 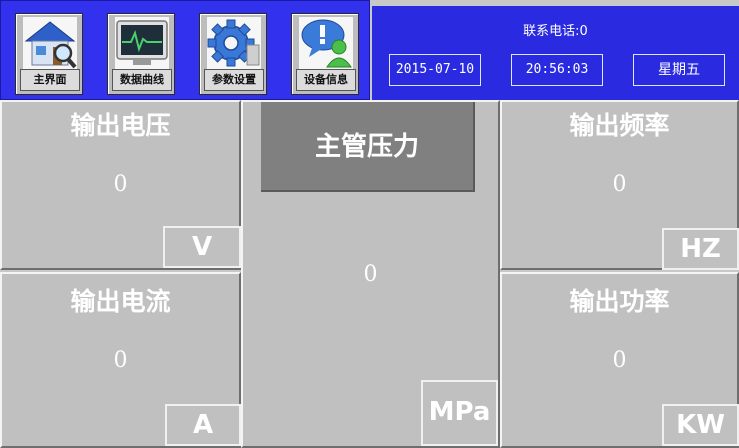 What do you see at coordinates (679, 70) in the screenshot?
I see `weekday-display: 星期五` at bounding box center [679, 70].